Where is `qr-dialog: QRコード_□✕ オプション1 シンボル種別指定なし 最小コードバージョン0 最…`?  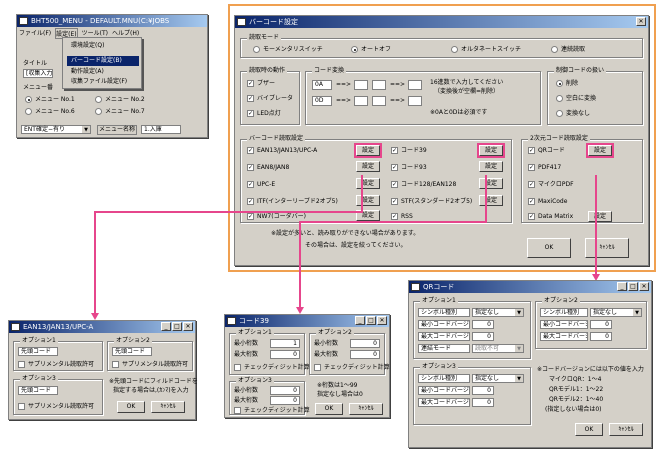
qr-dialog: QRコード_□✕ オプション1 シンボル種別指定なし 最小コードバージョン0 最… is located at coordinates (530, 364).